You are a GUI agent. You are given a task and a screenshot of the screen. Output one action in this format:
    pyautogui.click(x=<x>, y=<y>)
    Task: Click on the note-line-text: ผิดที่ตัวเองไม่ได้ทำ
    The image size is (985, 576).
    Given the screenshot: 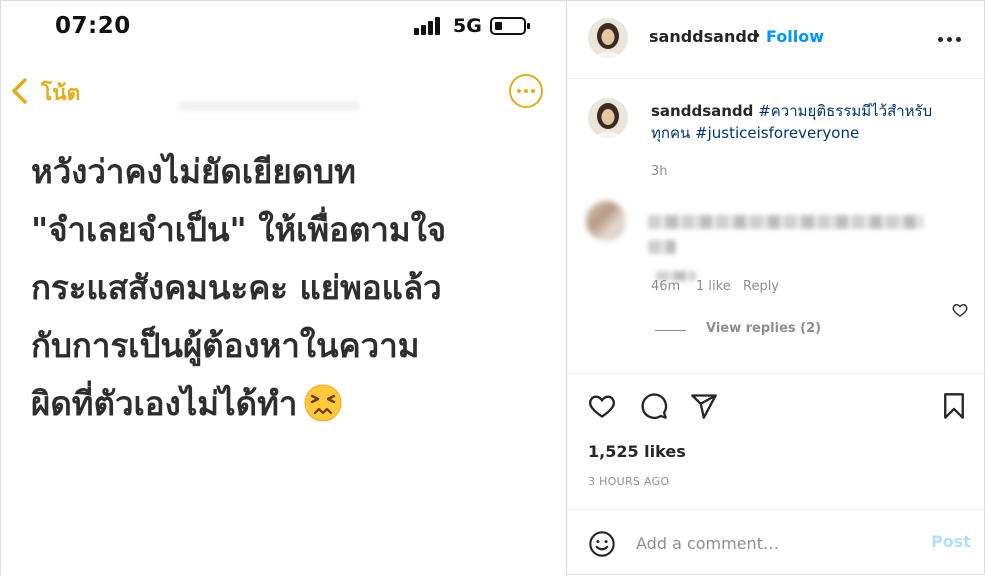 What is the action you would take?
    pyautogui.click(x=164, y=403)
    